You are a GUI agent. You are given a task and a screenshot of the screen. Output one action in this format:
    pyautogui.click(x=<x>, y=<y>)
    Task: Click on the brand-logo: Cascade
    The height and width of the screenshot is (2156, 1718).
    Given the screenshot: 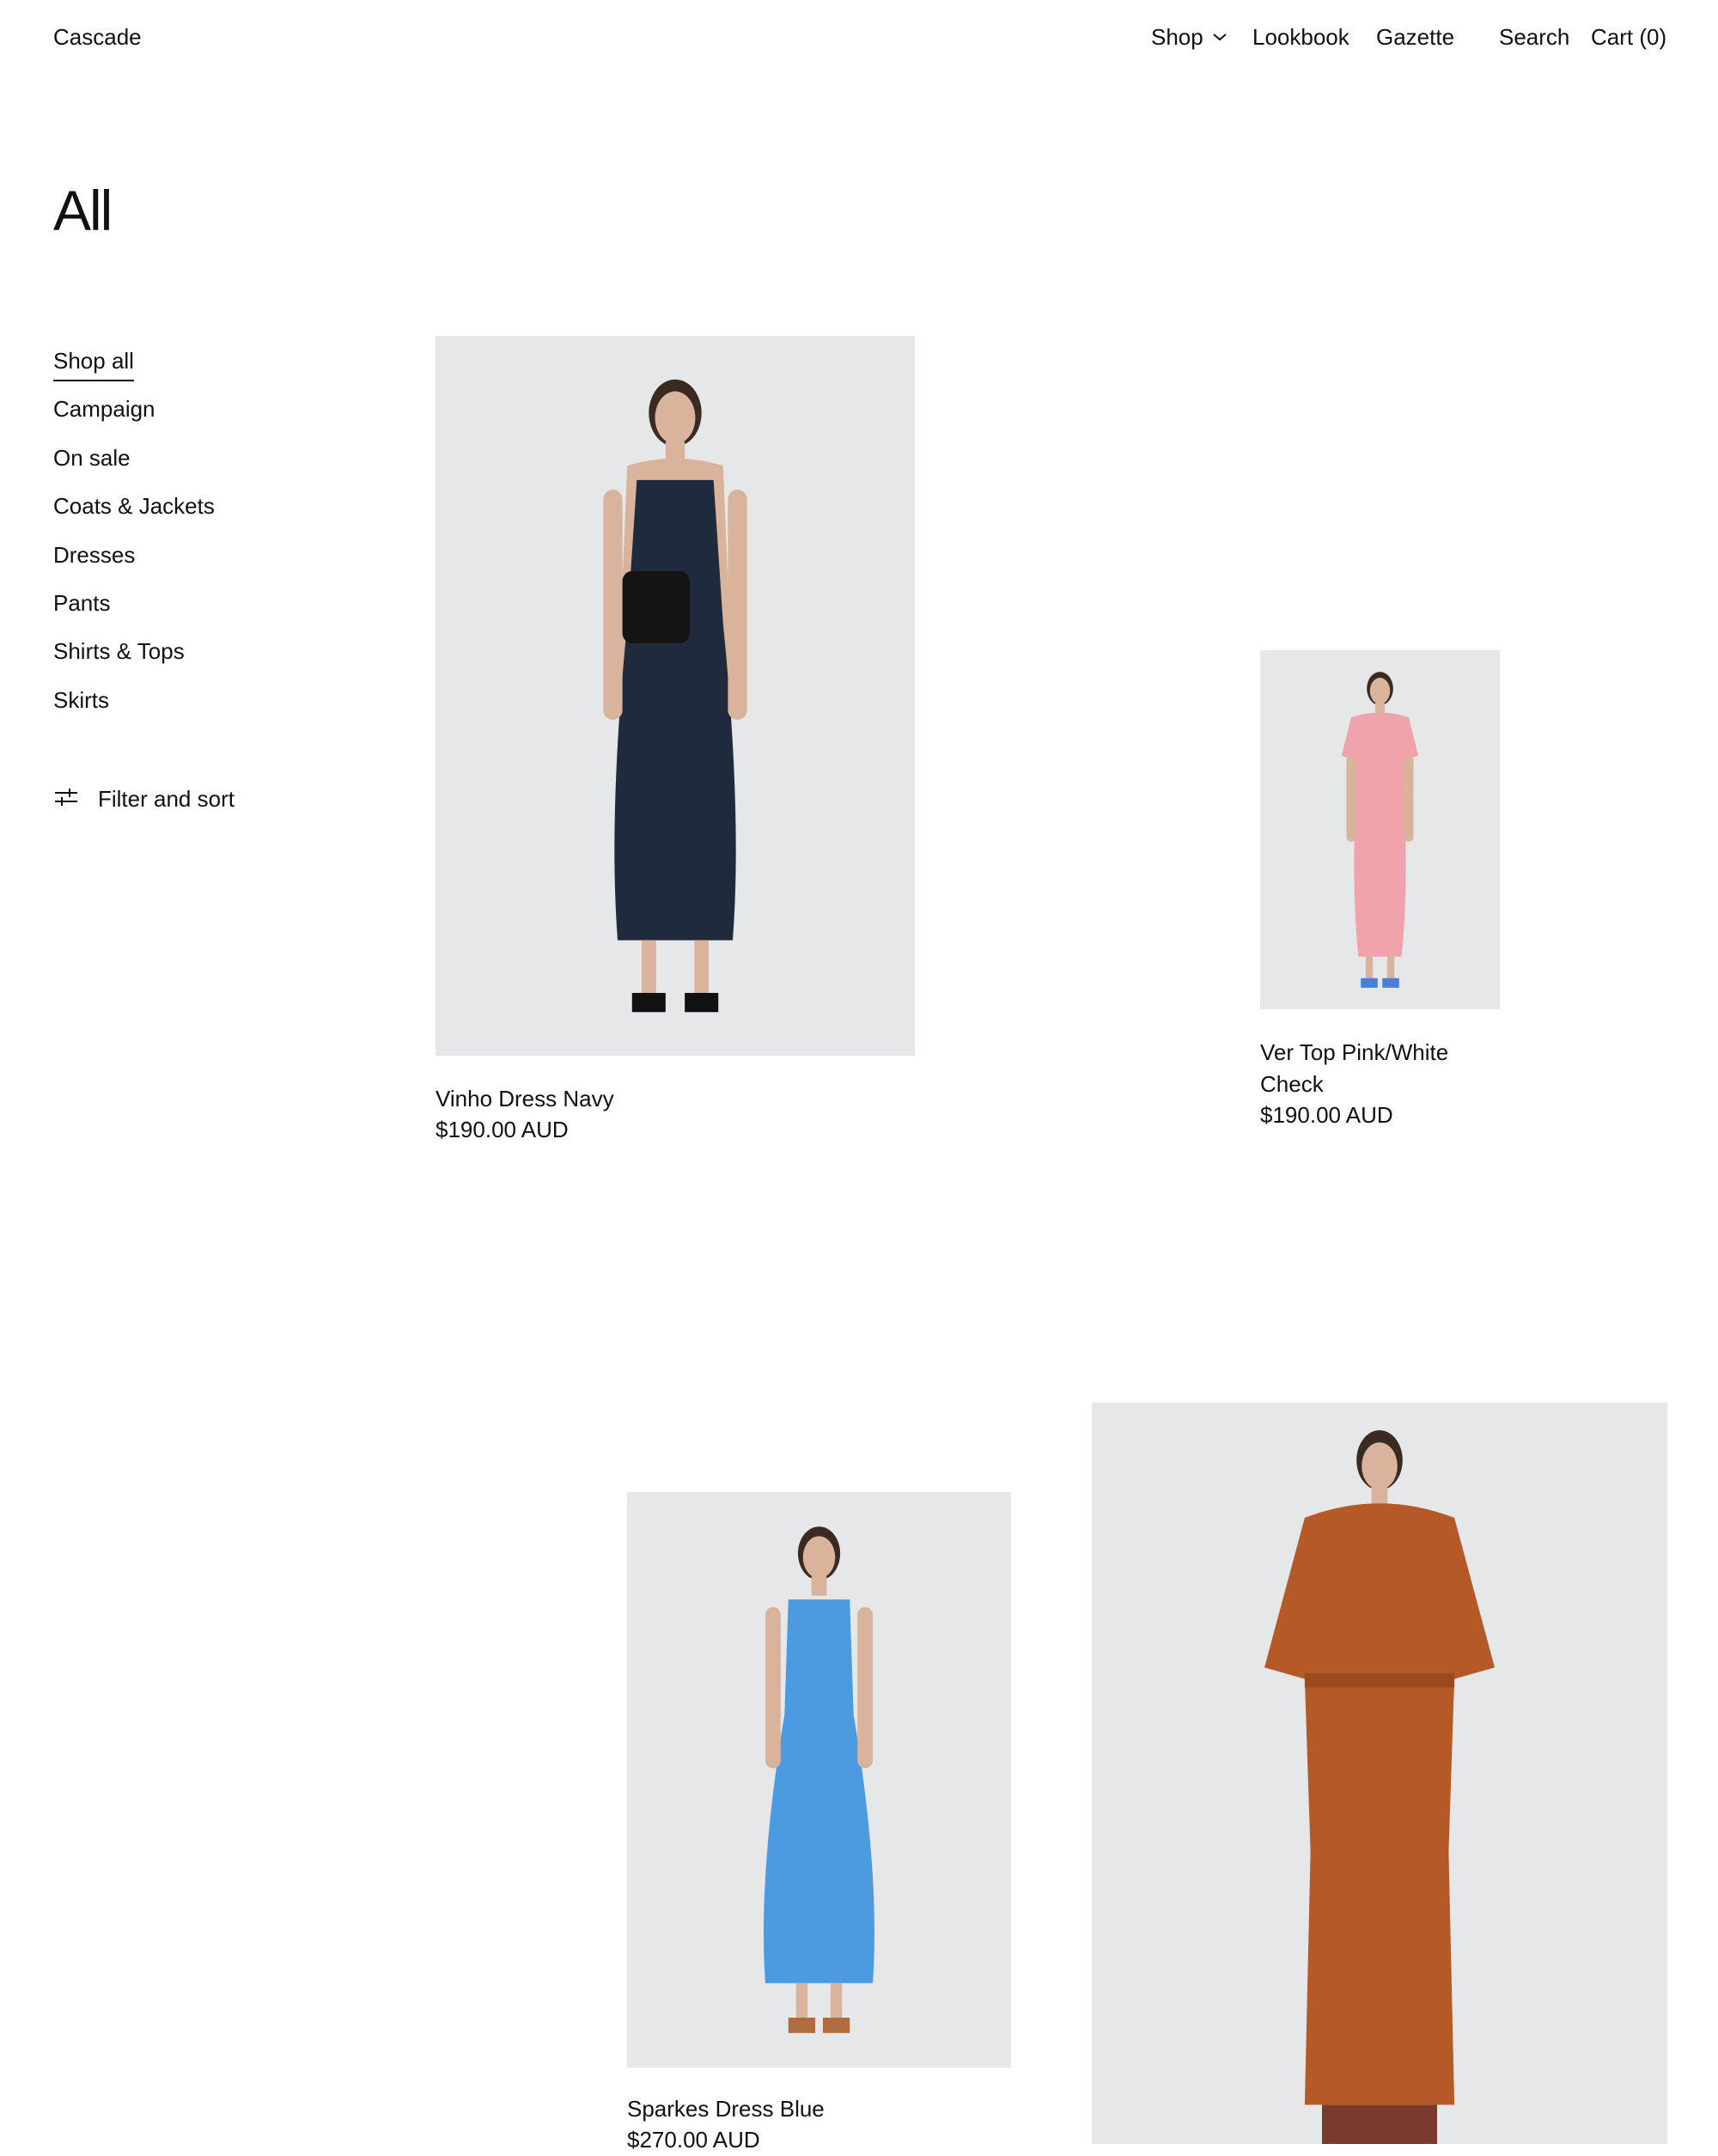 What is the action you would take?
    pyautogui.click(x=98, y=37)
    